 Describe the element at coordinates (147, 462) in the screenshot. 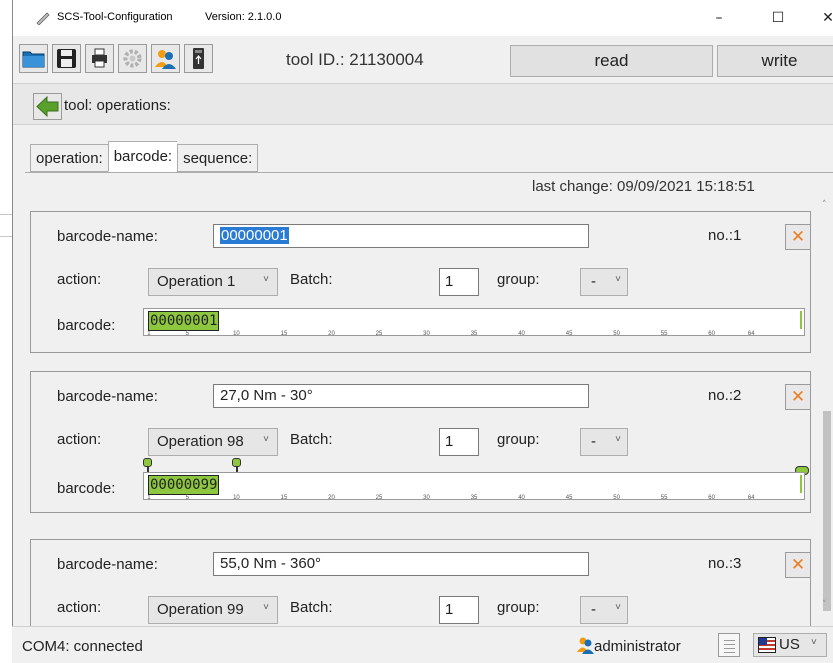

I see `range-start-handle` at that location.